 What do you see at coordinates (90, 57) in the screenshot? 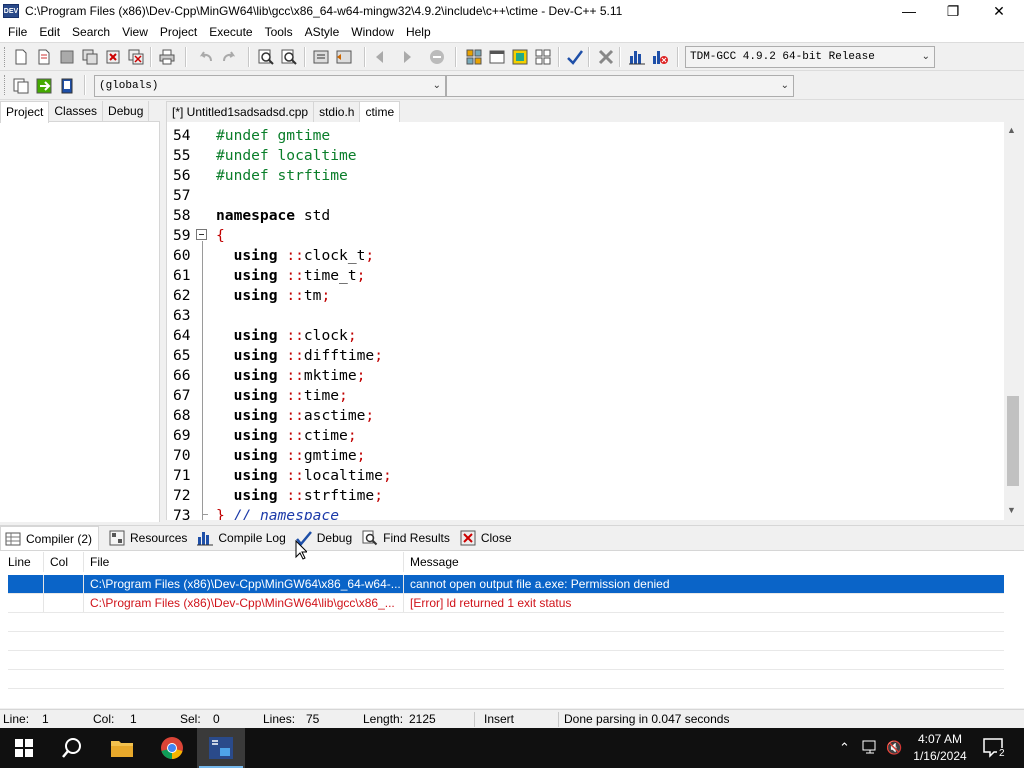
I see `save-all-icon` at bounding box center [90, 57].